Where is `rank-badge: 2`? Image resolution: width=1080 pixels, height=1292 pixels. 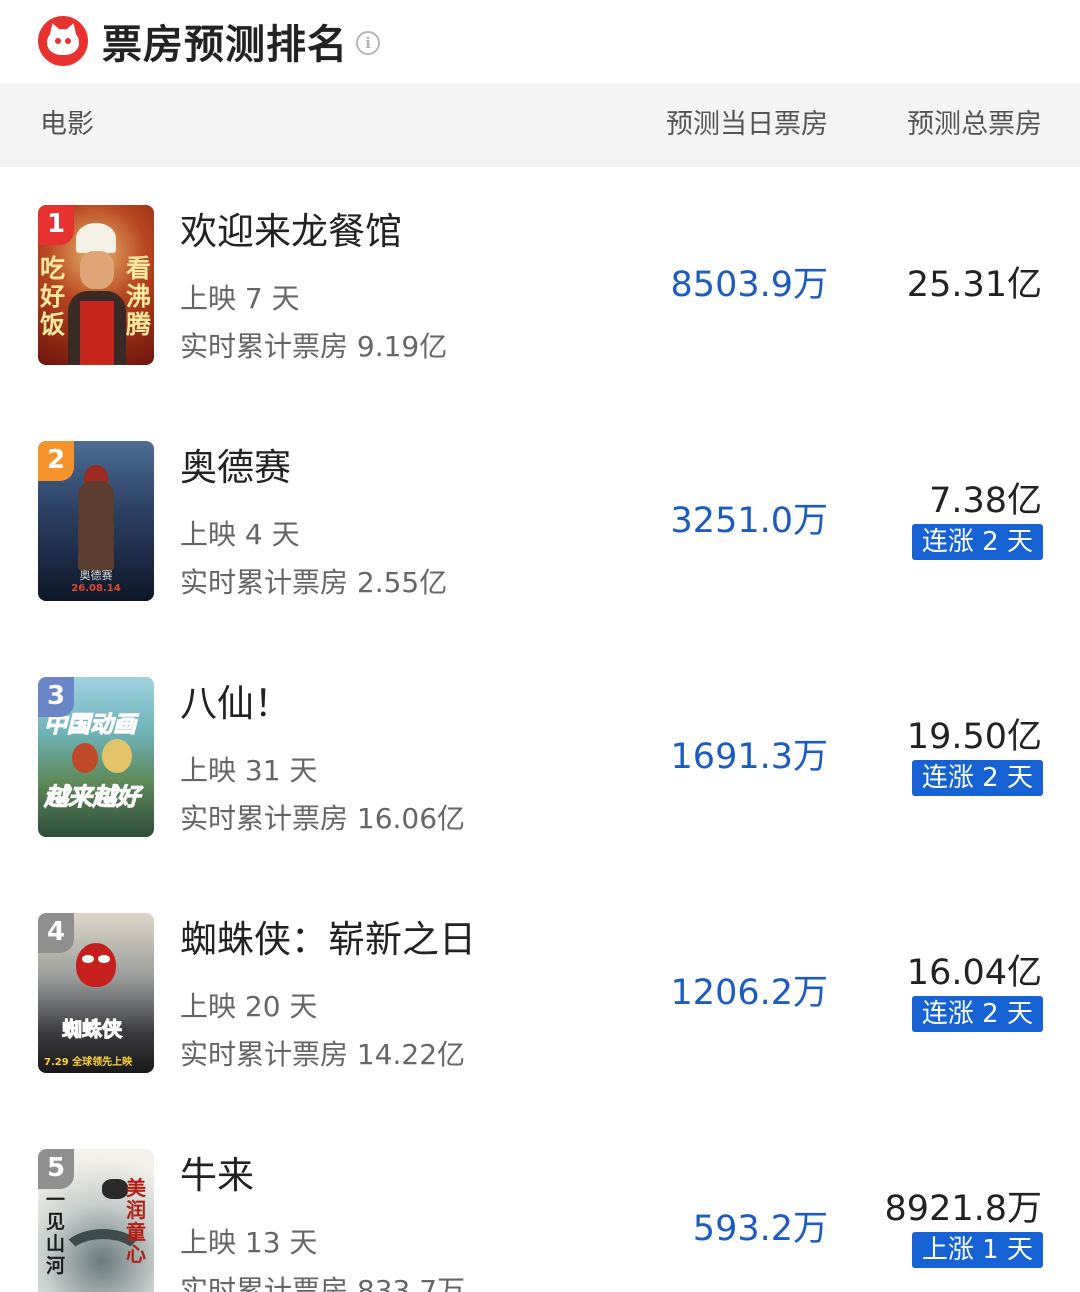 rank-badge: 2 is located at coordinates (56, 461).